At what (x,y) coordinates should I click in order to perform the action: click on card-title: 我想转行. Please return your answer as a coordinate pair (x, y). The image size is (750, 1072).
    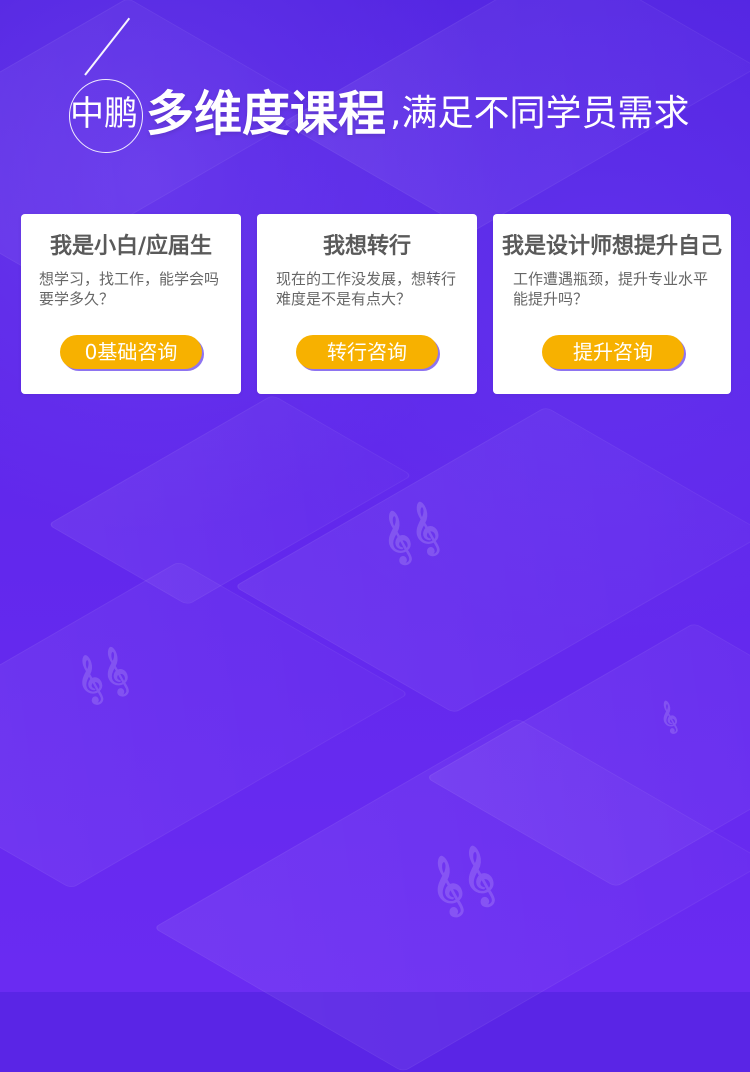
    Looking at the image, I should click on (366, 246).